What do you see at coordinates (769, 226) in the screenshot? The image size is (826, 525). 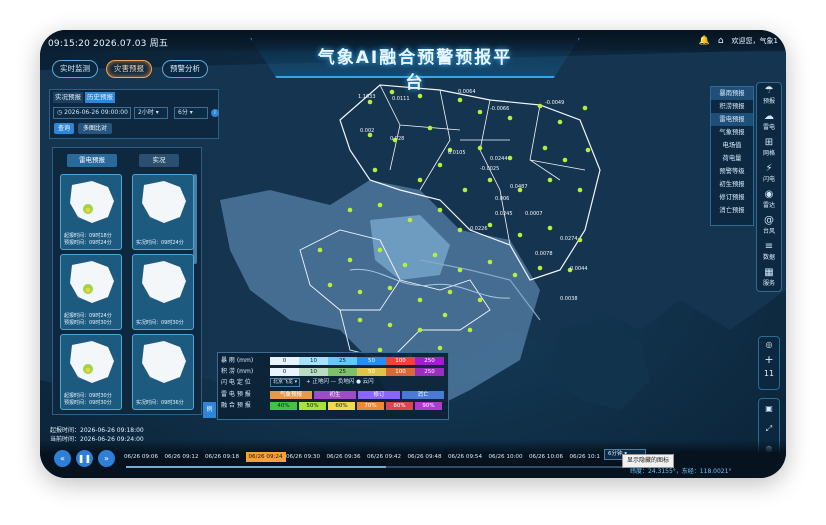 I see `sidebar-item-typhoon: @ 台风` at bounding box center [769, 226].